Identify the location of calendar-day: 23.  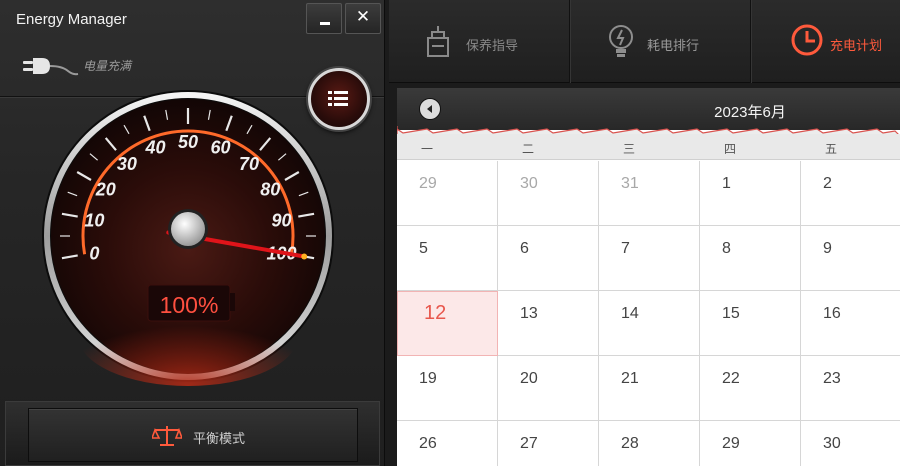
(850, 388).